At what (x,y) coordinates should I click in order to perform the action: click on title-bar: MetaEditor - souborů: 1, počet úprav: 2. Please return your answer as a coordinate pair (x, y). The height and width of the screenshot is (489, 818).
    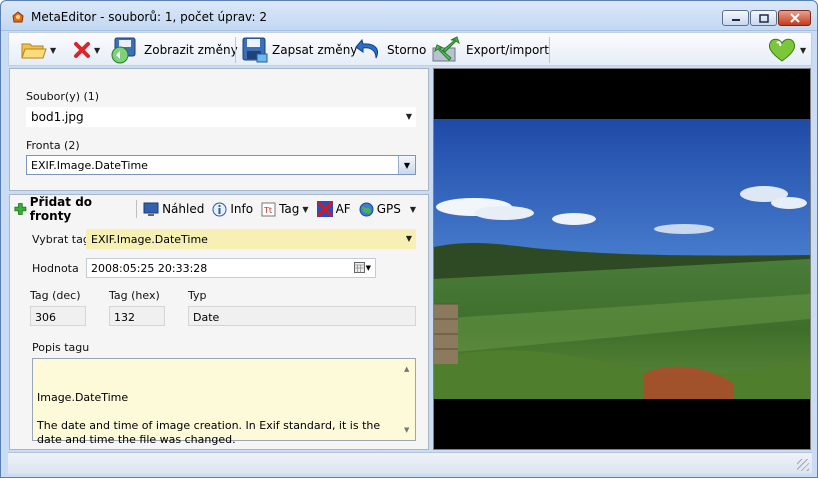
    Looking at the image, I should click on (409, 16).